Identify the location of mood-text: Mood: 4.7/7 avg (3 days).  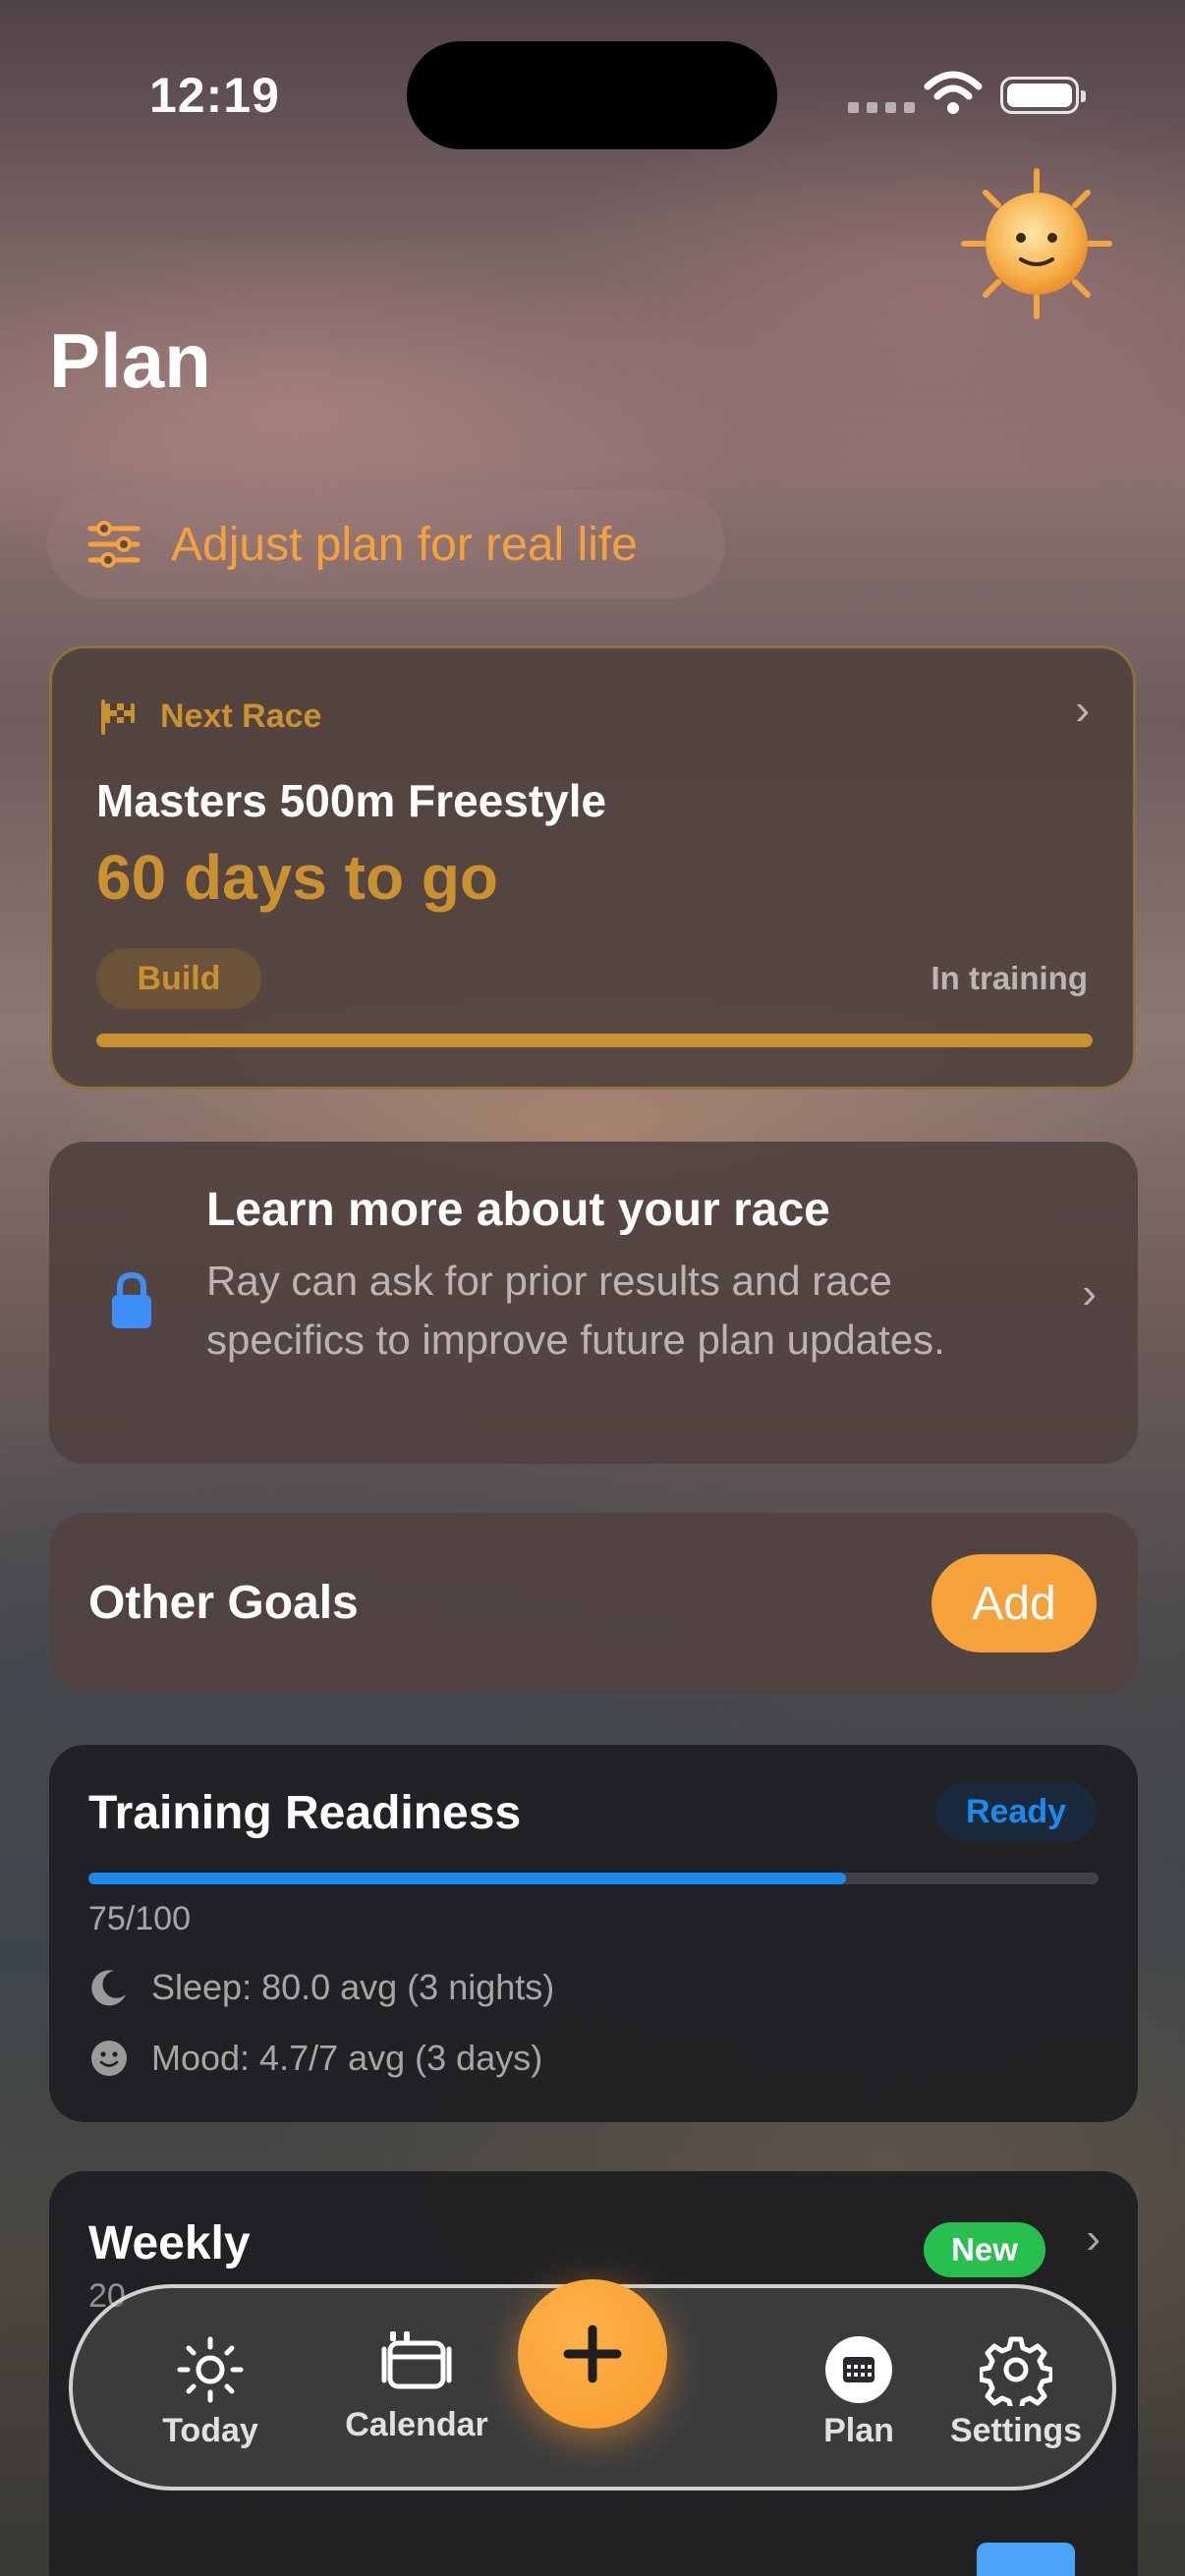
(347, 2058).